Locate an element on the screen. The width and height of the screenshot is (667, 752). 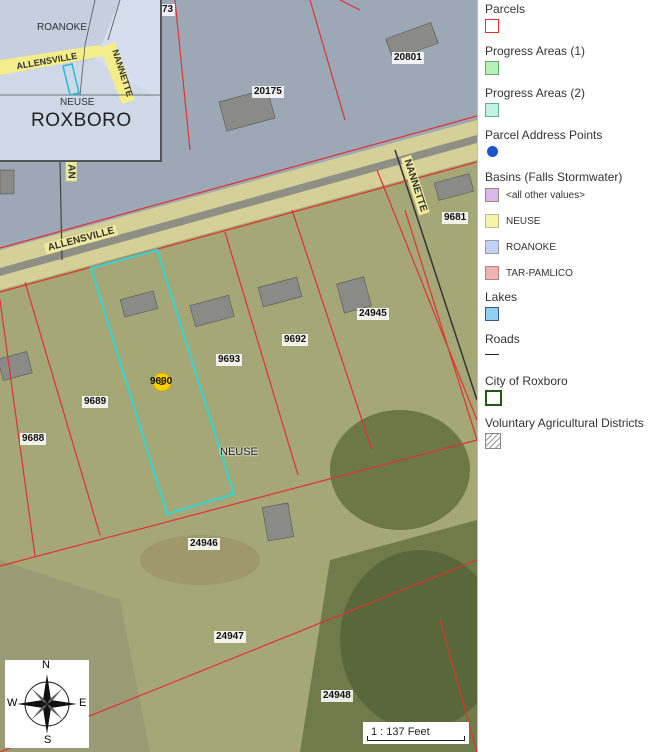
basin-neuse-label: NEUSE is located at coordinates (523, 221).